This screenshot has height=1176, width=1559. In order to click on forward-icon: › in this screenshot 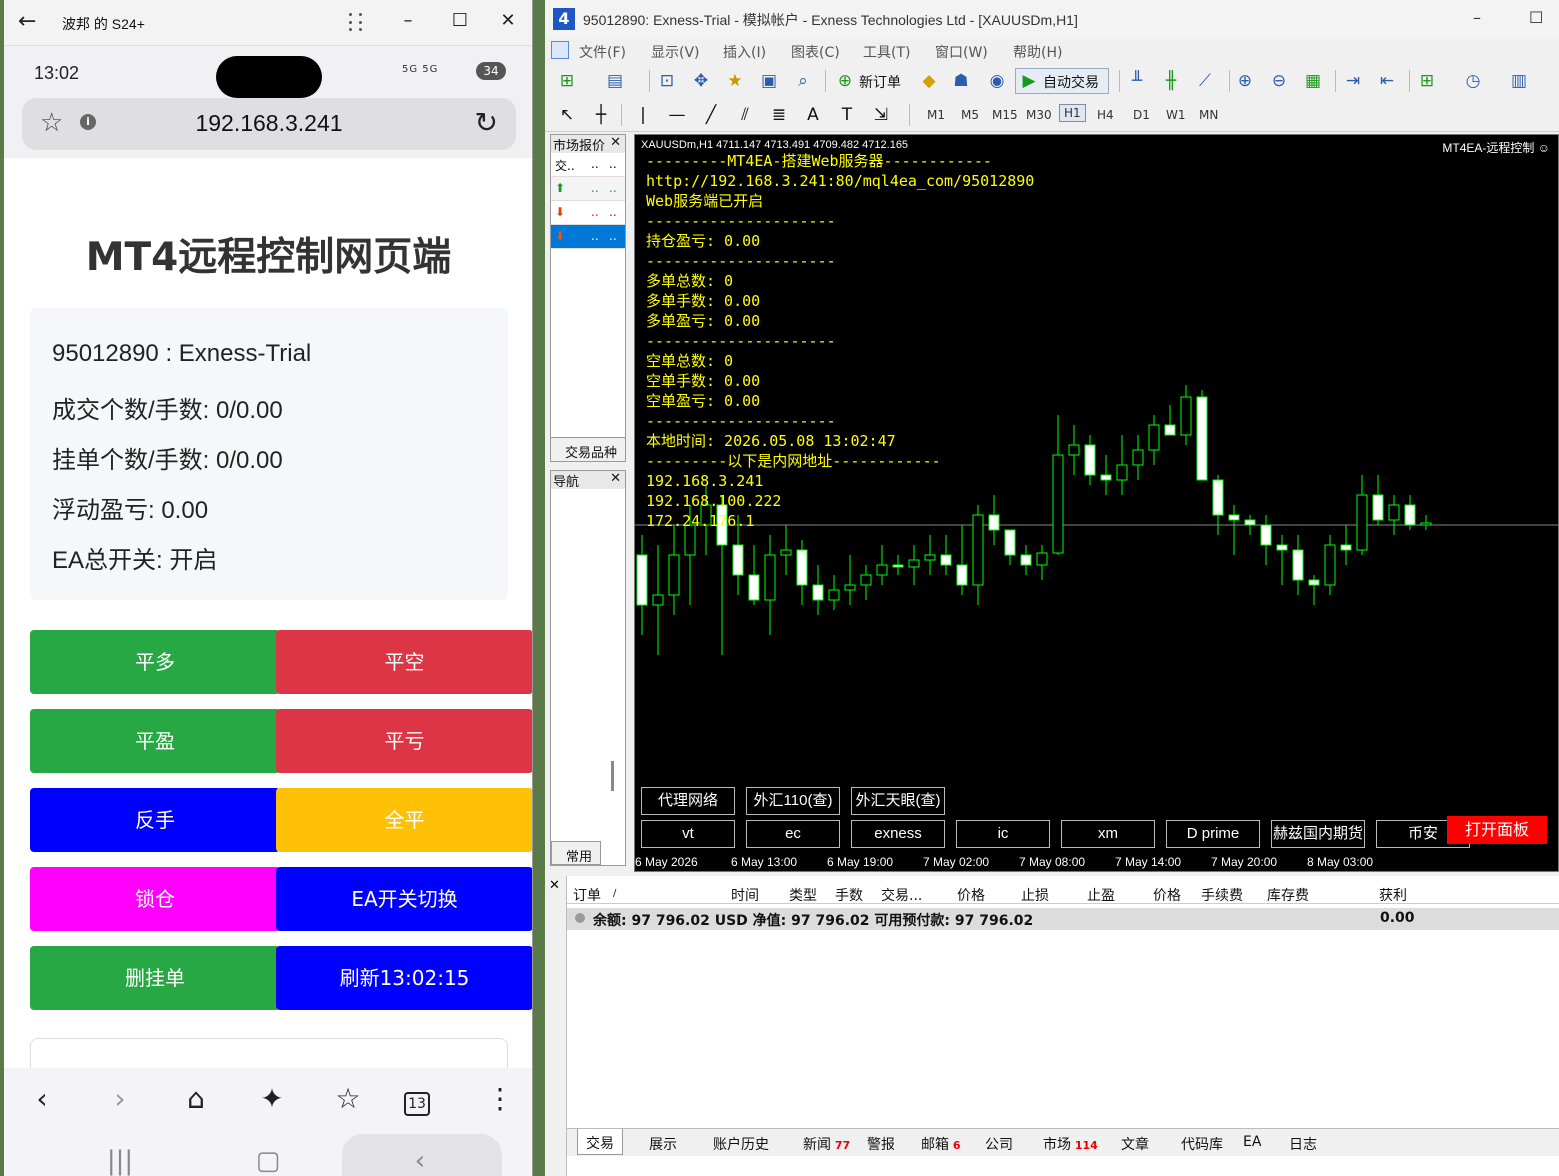, I will do `click(120, 1098)`.